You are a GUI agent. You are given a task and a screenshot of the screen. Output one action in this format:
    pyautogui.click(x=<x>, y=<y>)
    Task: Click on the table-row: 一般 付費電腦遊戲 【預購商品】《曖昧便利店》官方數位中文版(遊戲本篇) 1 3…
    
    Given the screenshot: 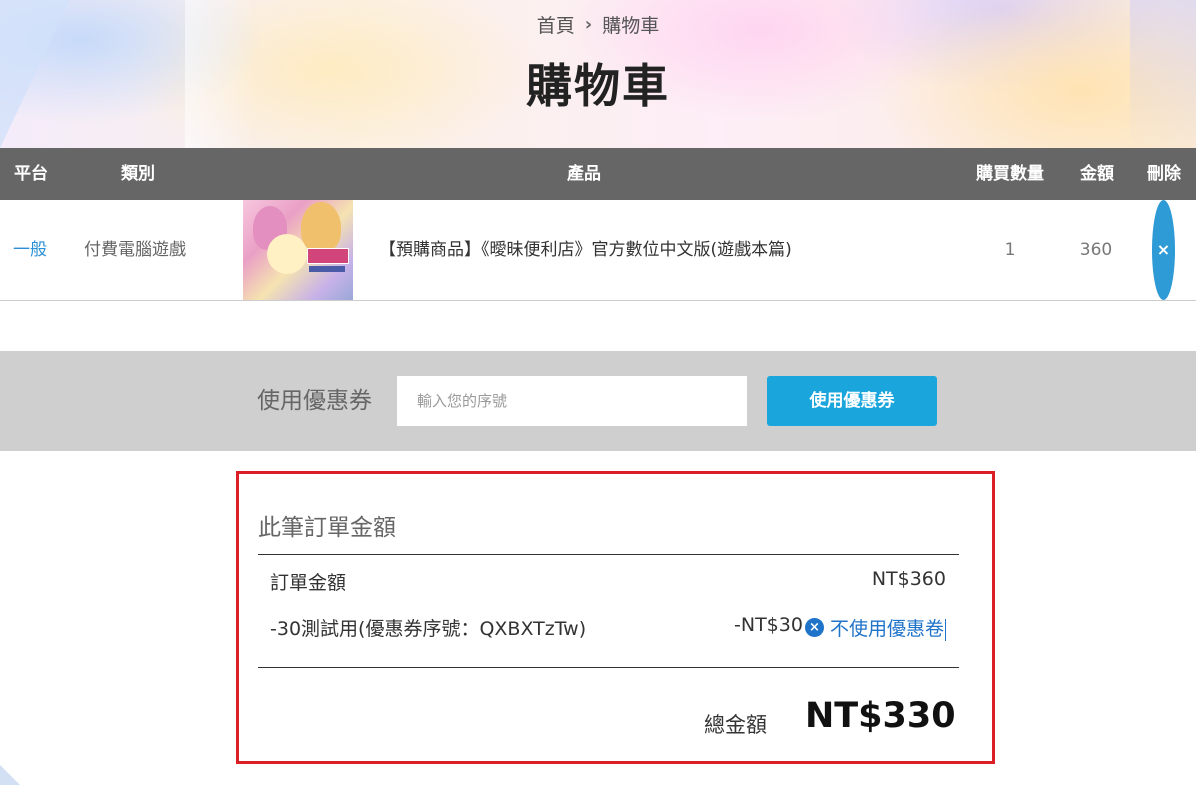 What is the action you would take?
    pyautogui.click(x=598, y=250)
    